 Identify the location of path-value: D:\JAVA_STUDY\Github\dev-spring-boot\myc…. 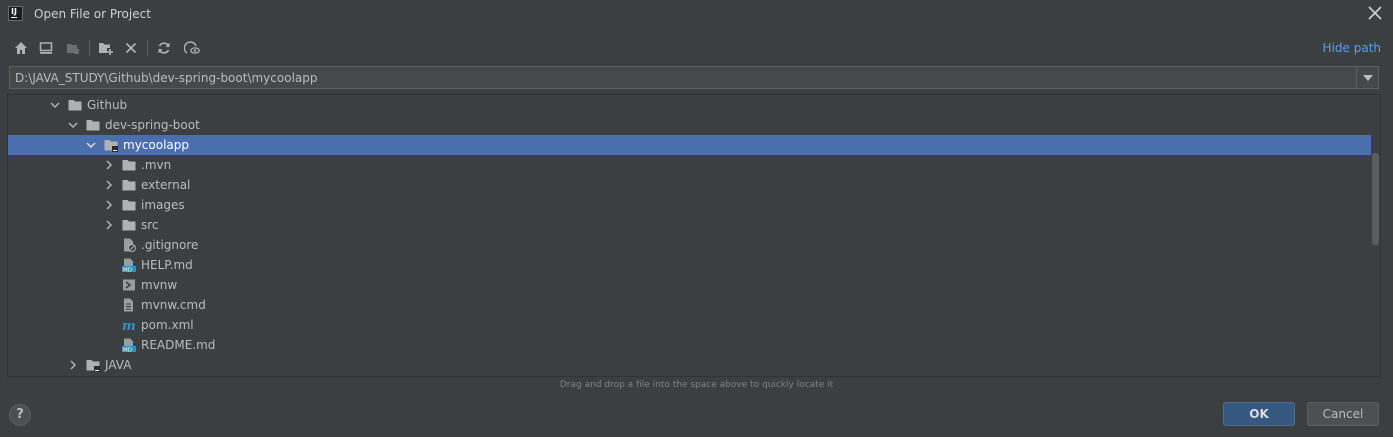
(166, 78).